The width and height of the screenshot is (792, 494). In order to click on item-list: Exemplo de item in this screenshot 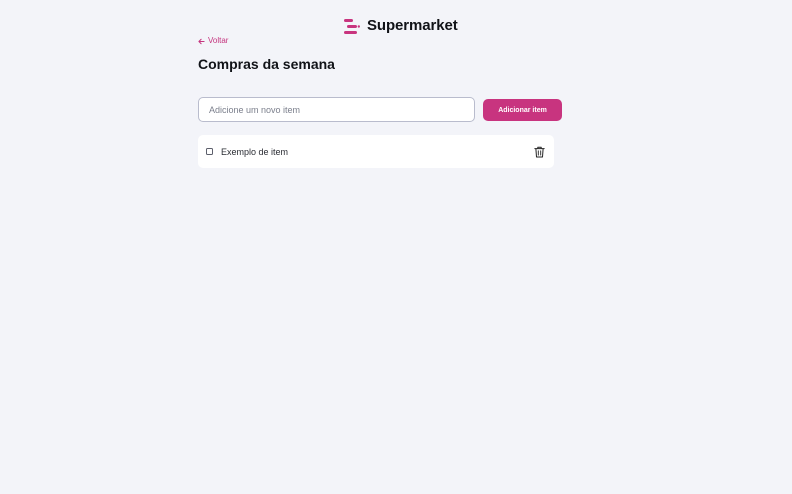, I will do `click(376, 151)`.